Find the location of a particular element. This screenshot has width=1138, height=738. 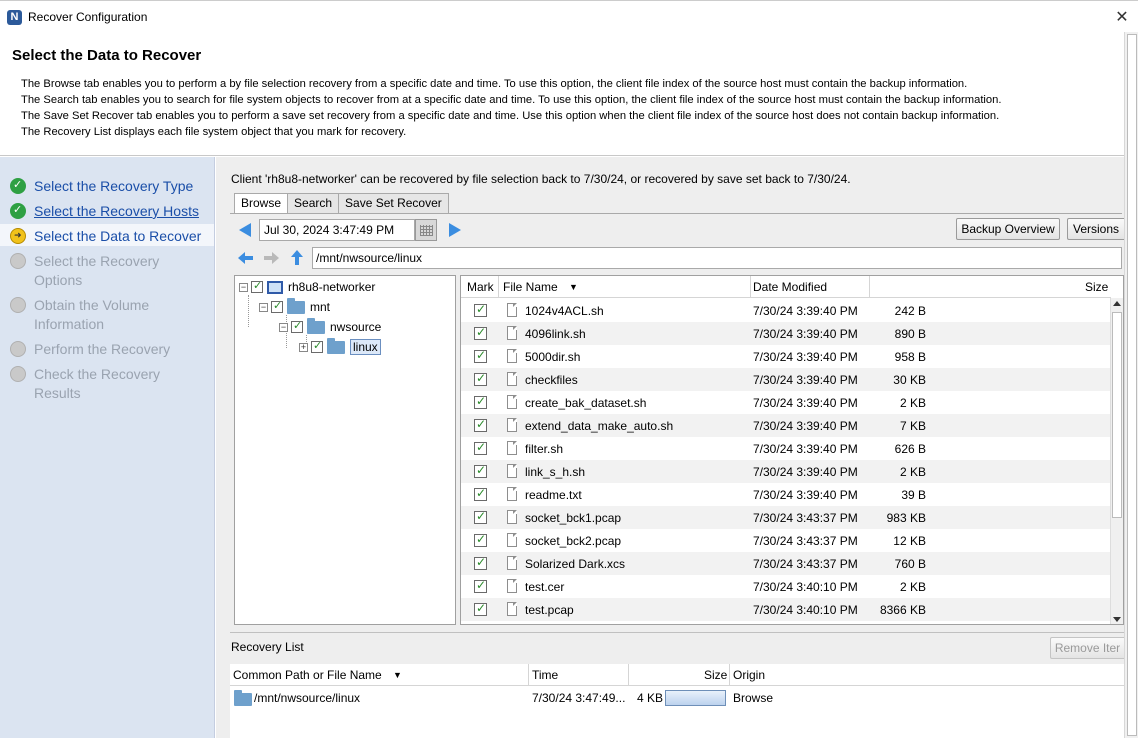

scroll-down-icon is located at coordinates (1117, 619).